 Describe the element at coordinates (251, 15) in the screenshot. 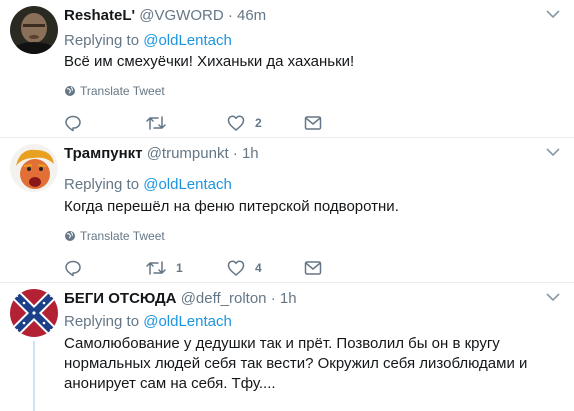

I see `timestamp: 46m` at that location.